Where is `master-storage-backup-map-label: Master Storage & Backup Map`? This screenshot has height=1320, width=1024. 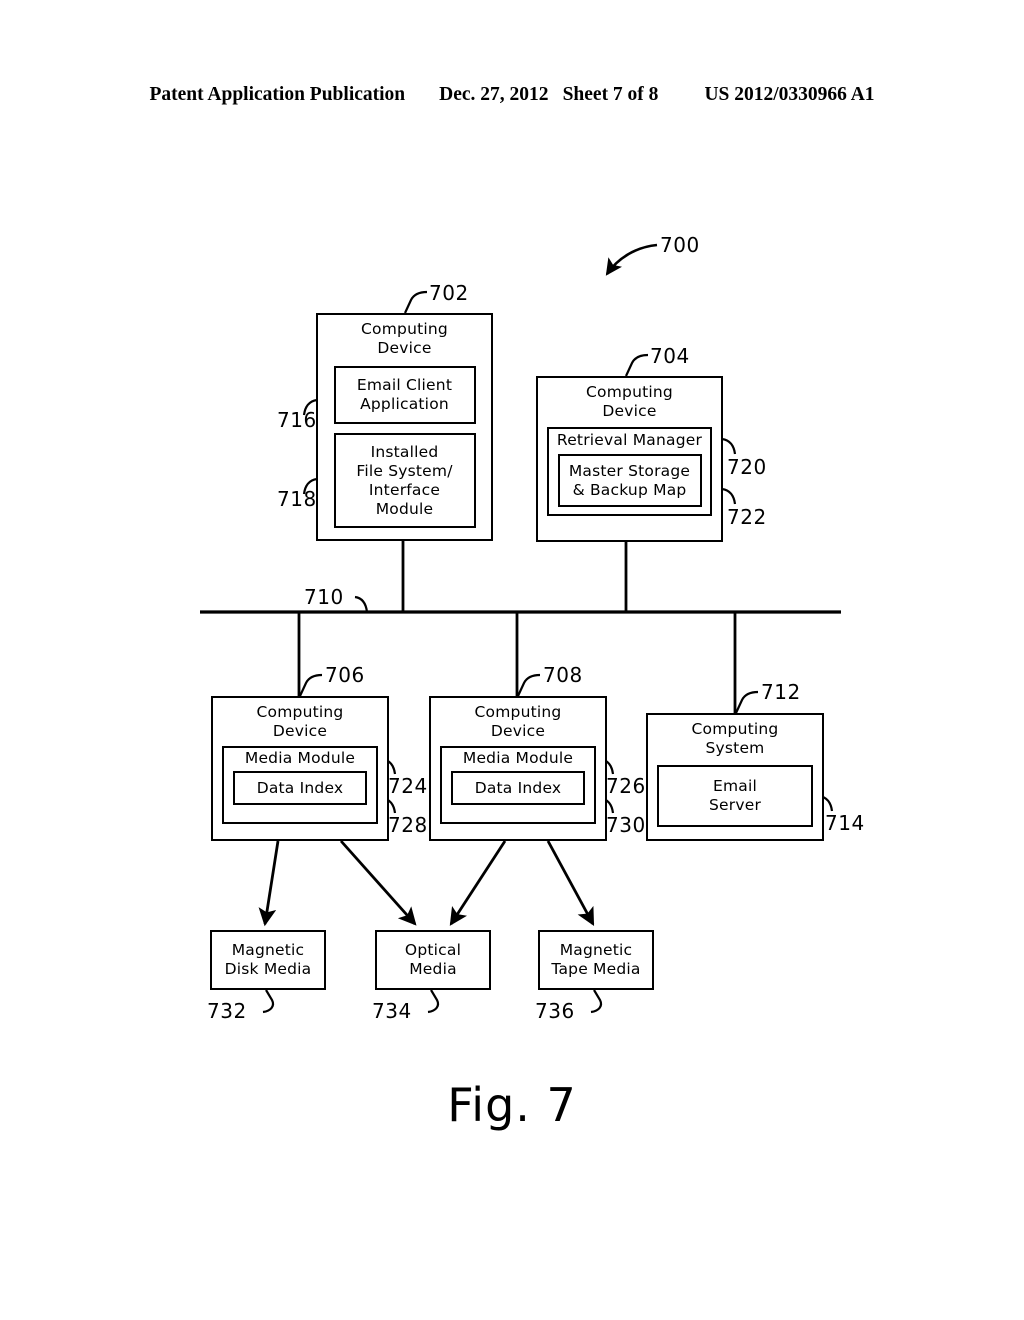 master-storage-backup-map-label: Master Storage & Backup Map is located at coordinates (629, 480).